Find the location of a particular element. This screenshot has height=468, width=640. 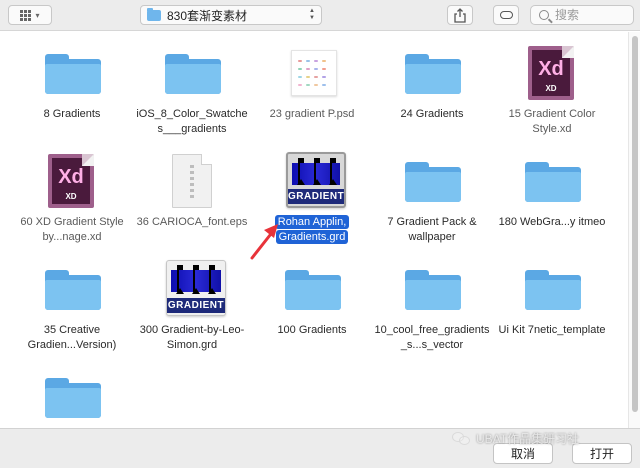

path-popup: 830套渐变素材 ▲ ▼ is located at coordinates (231, 15).